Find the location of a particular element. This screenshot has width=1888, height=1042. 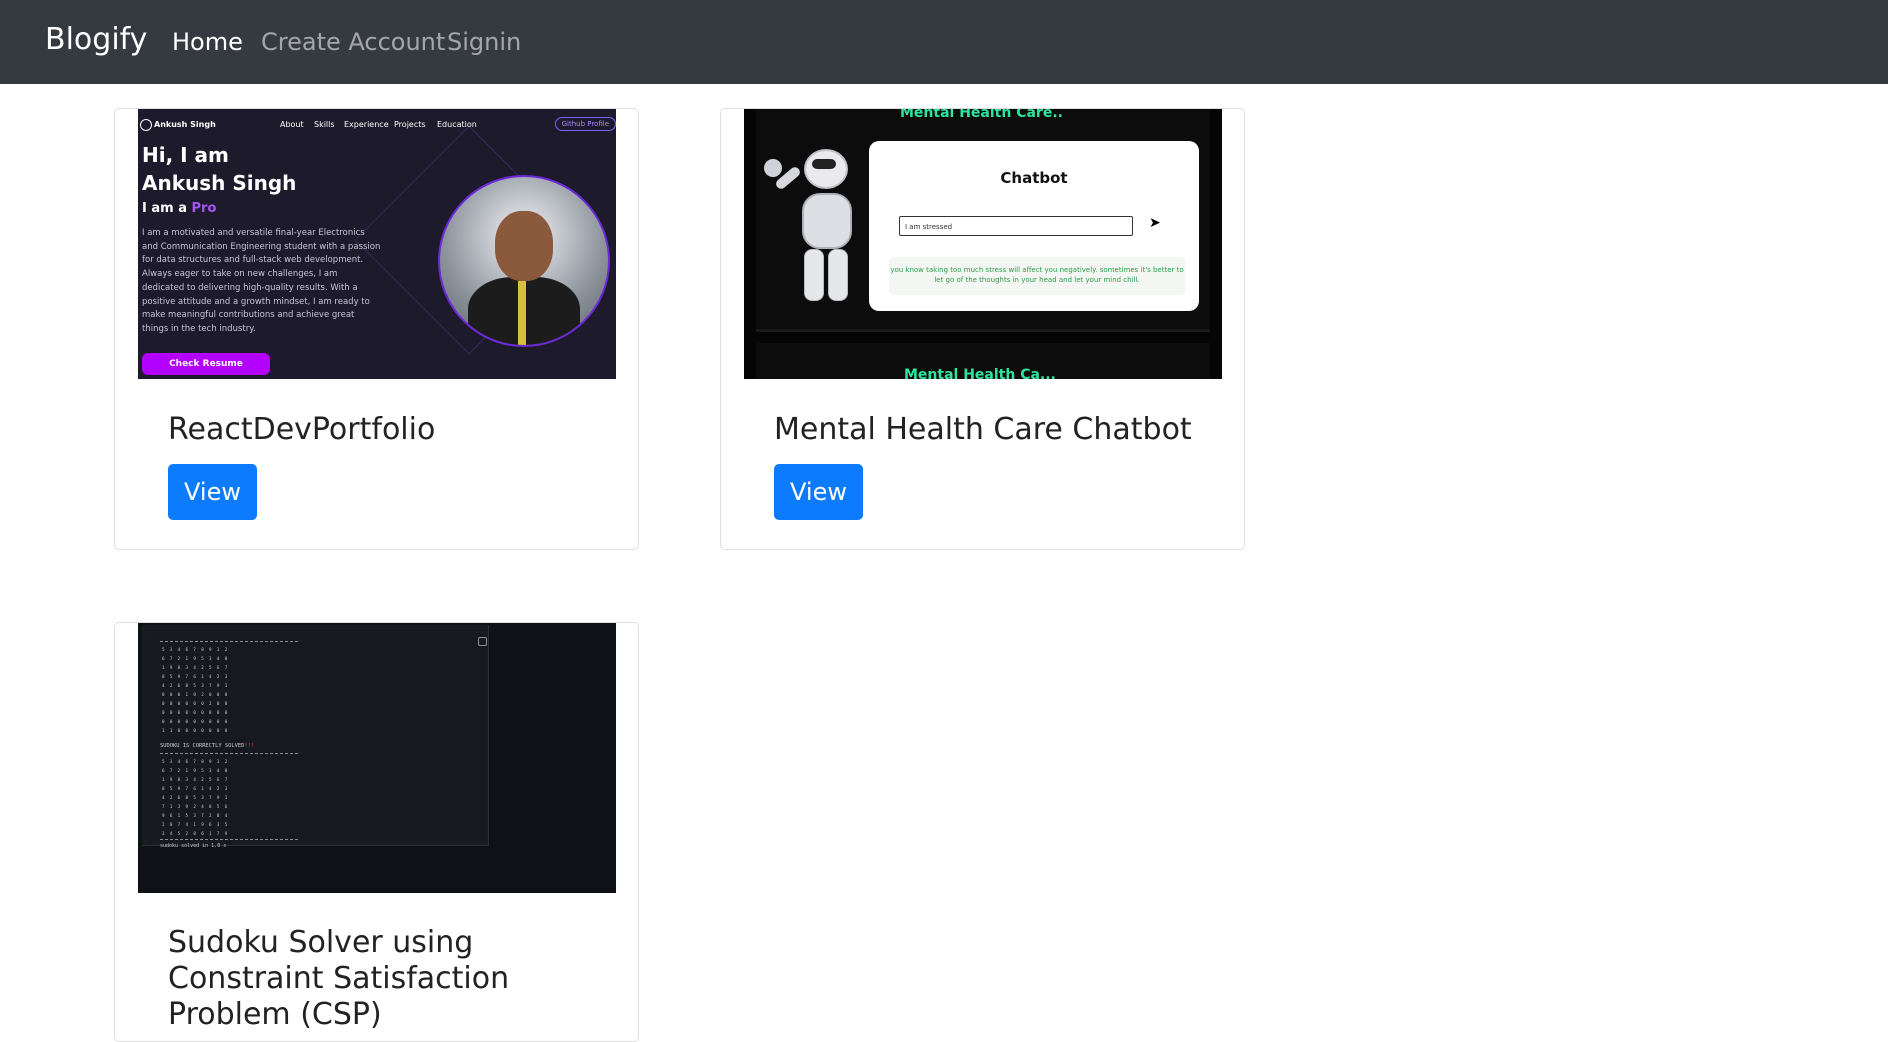

thumb-role-value: Pro is located at coordinates (204, 208).